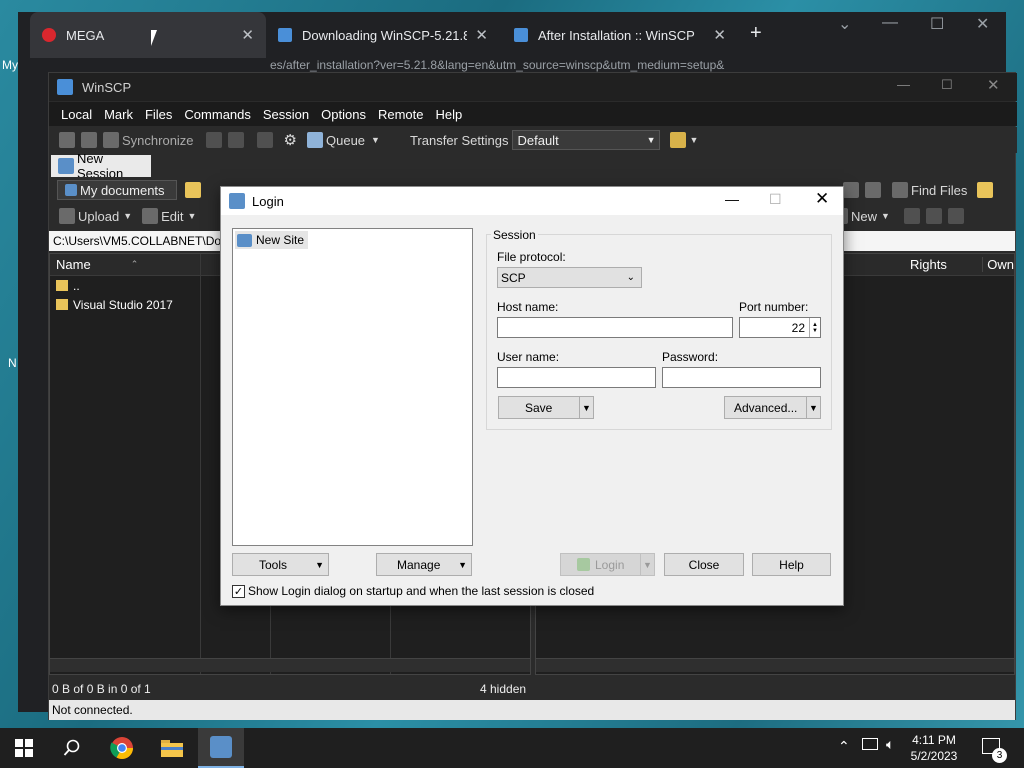 This screenshot has width=1024, height=768. What do you see at coordinates (586, 140) in the screenshot?
I see `transfer-settings-select: Default ▼` at bounding box center [586, 140].